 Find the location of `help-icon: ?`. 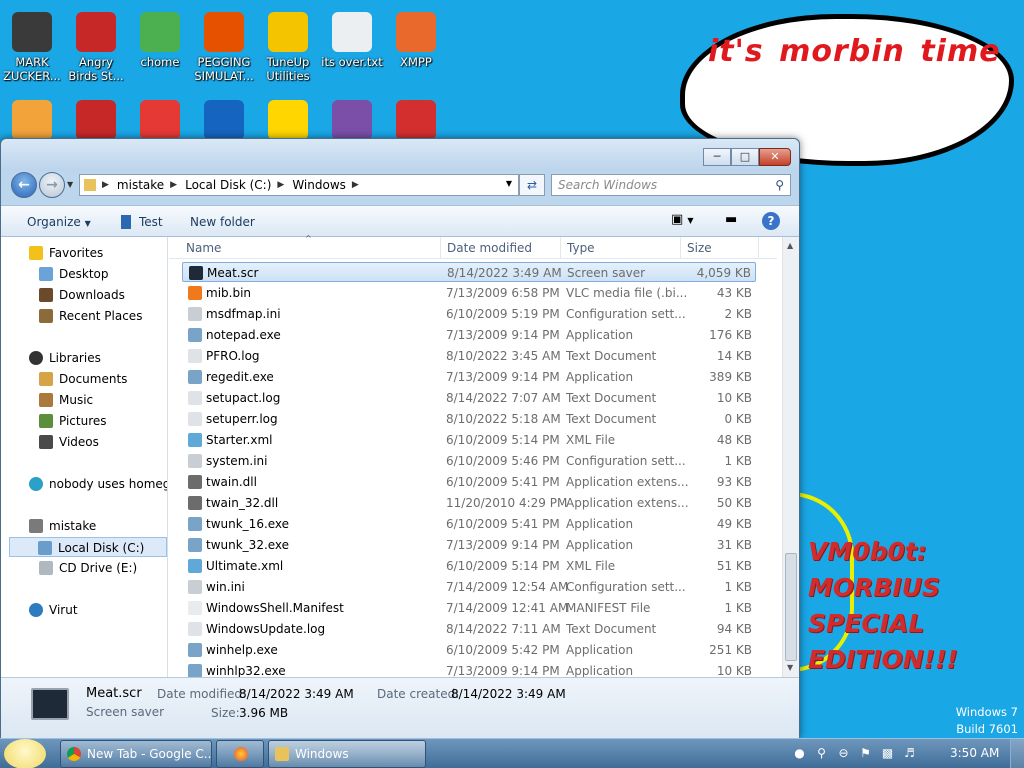

help-icon: ? is located at coordinates (771, 221).